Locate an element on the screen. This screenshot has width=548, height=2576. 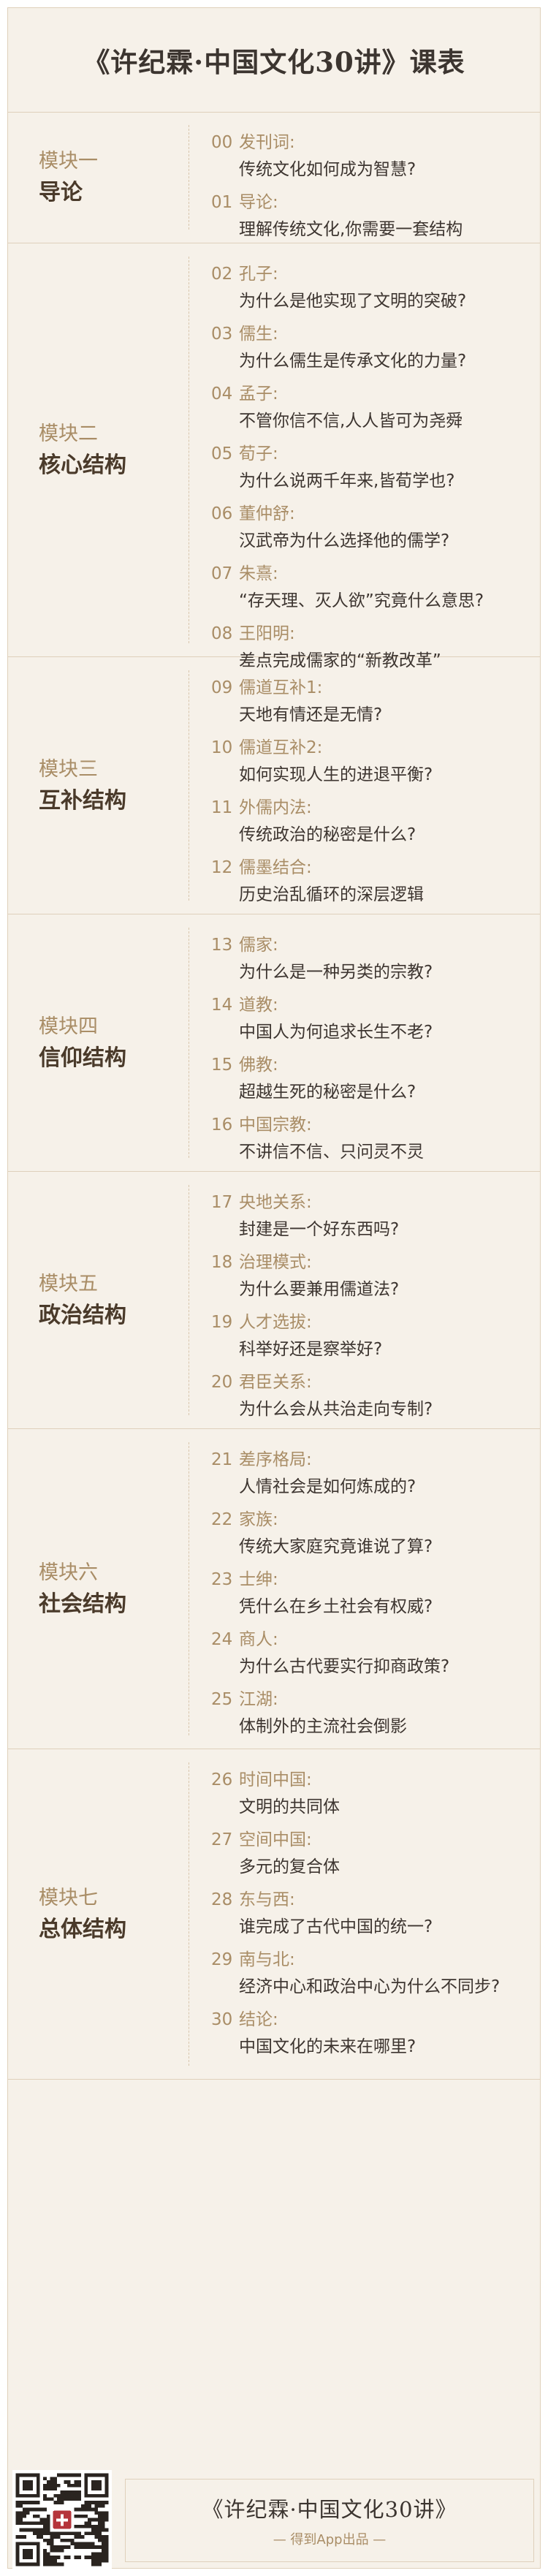
lecture-header: 26 时间中国: is located at coordinates (372, 1780).